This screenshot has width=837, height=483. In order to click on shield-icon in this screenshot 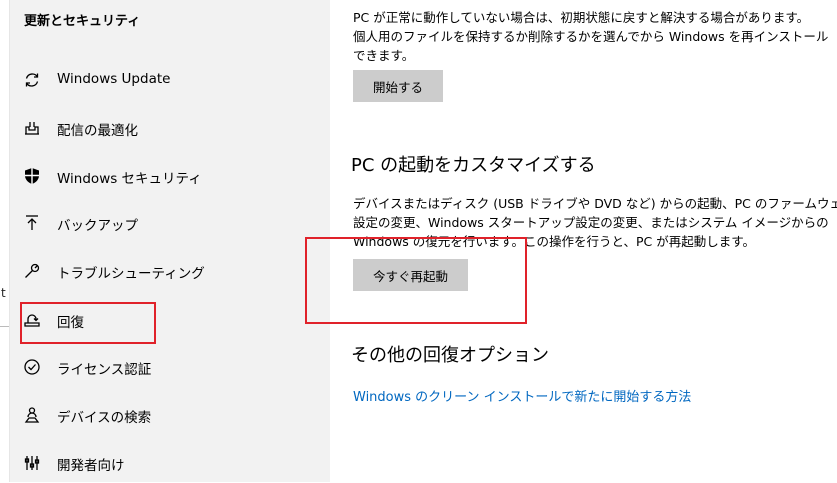, I will do `click(32, 176)`.